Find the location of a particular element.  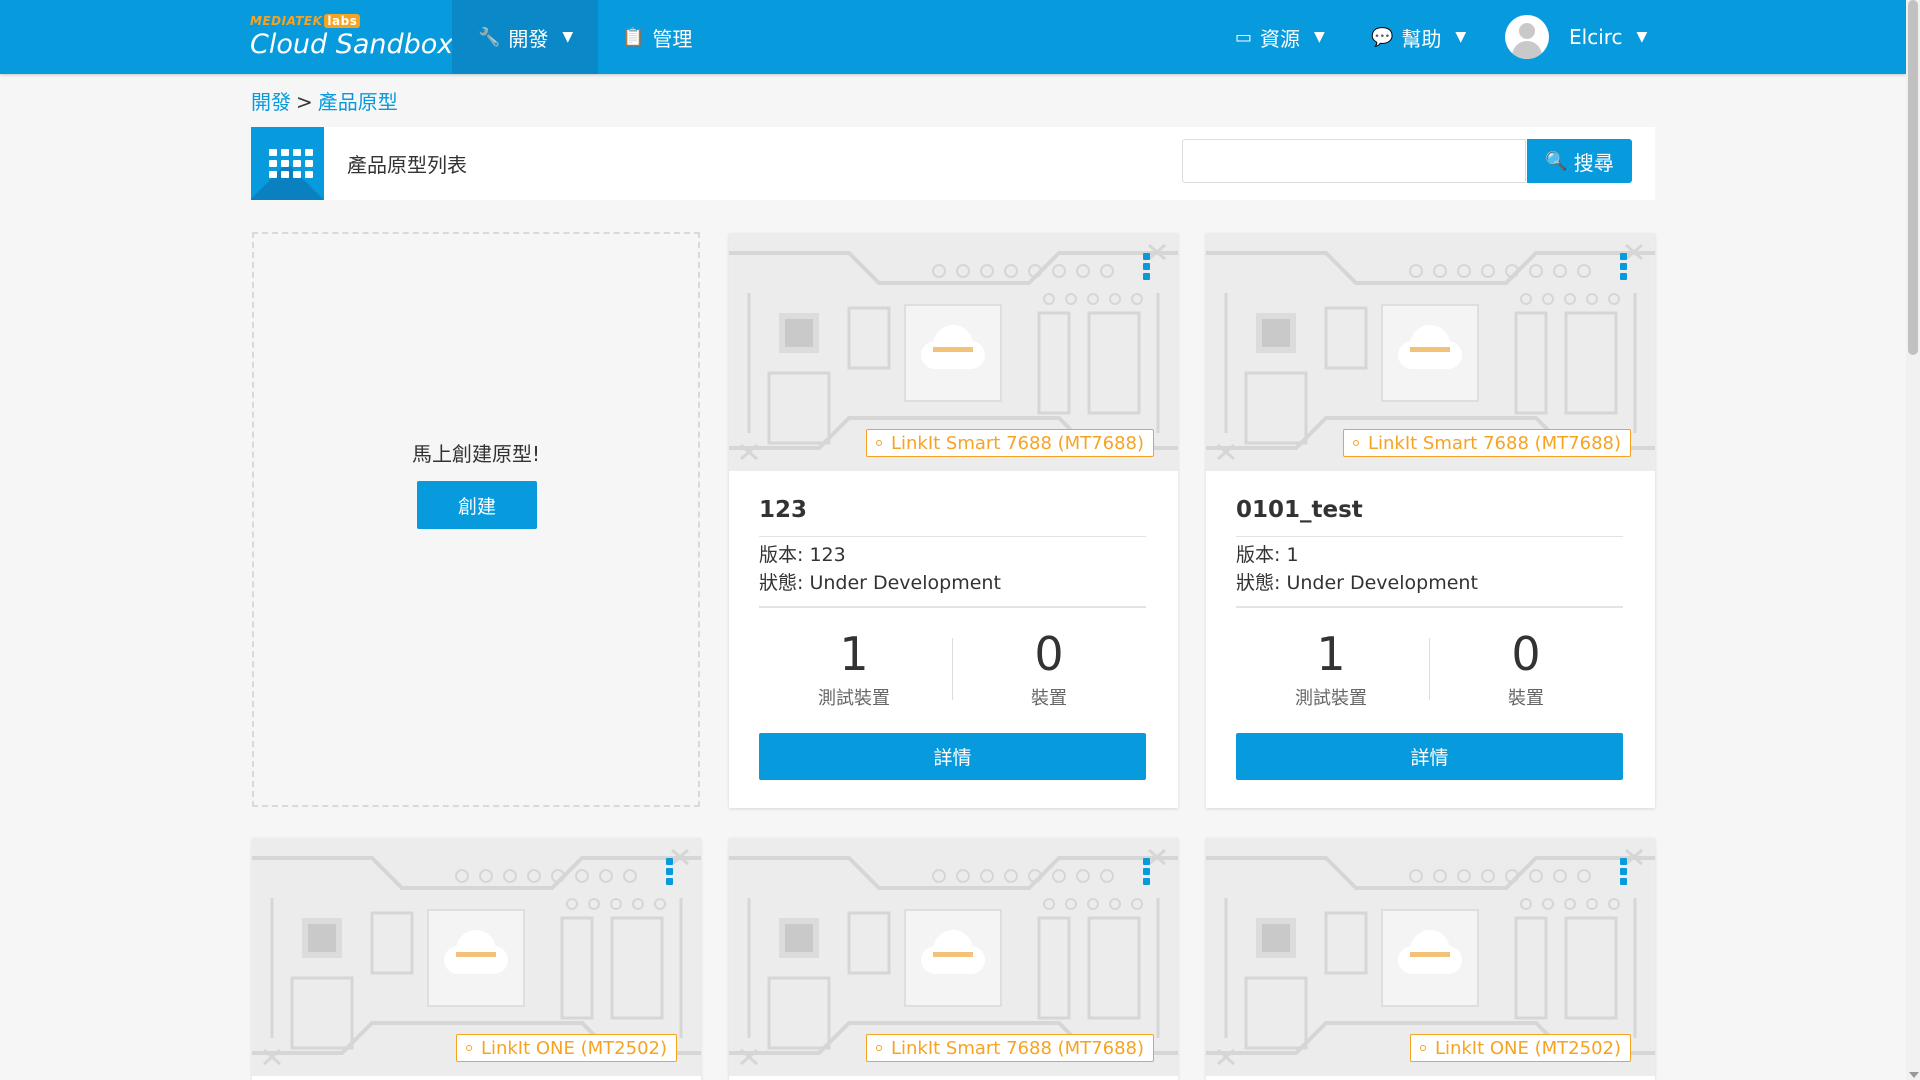

nav-develop-menu: 🔧 開發 ▼ is located at coordinates (525, 37).